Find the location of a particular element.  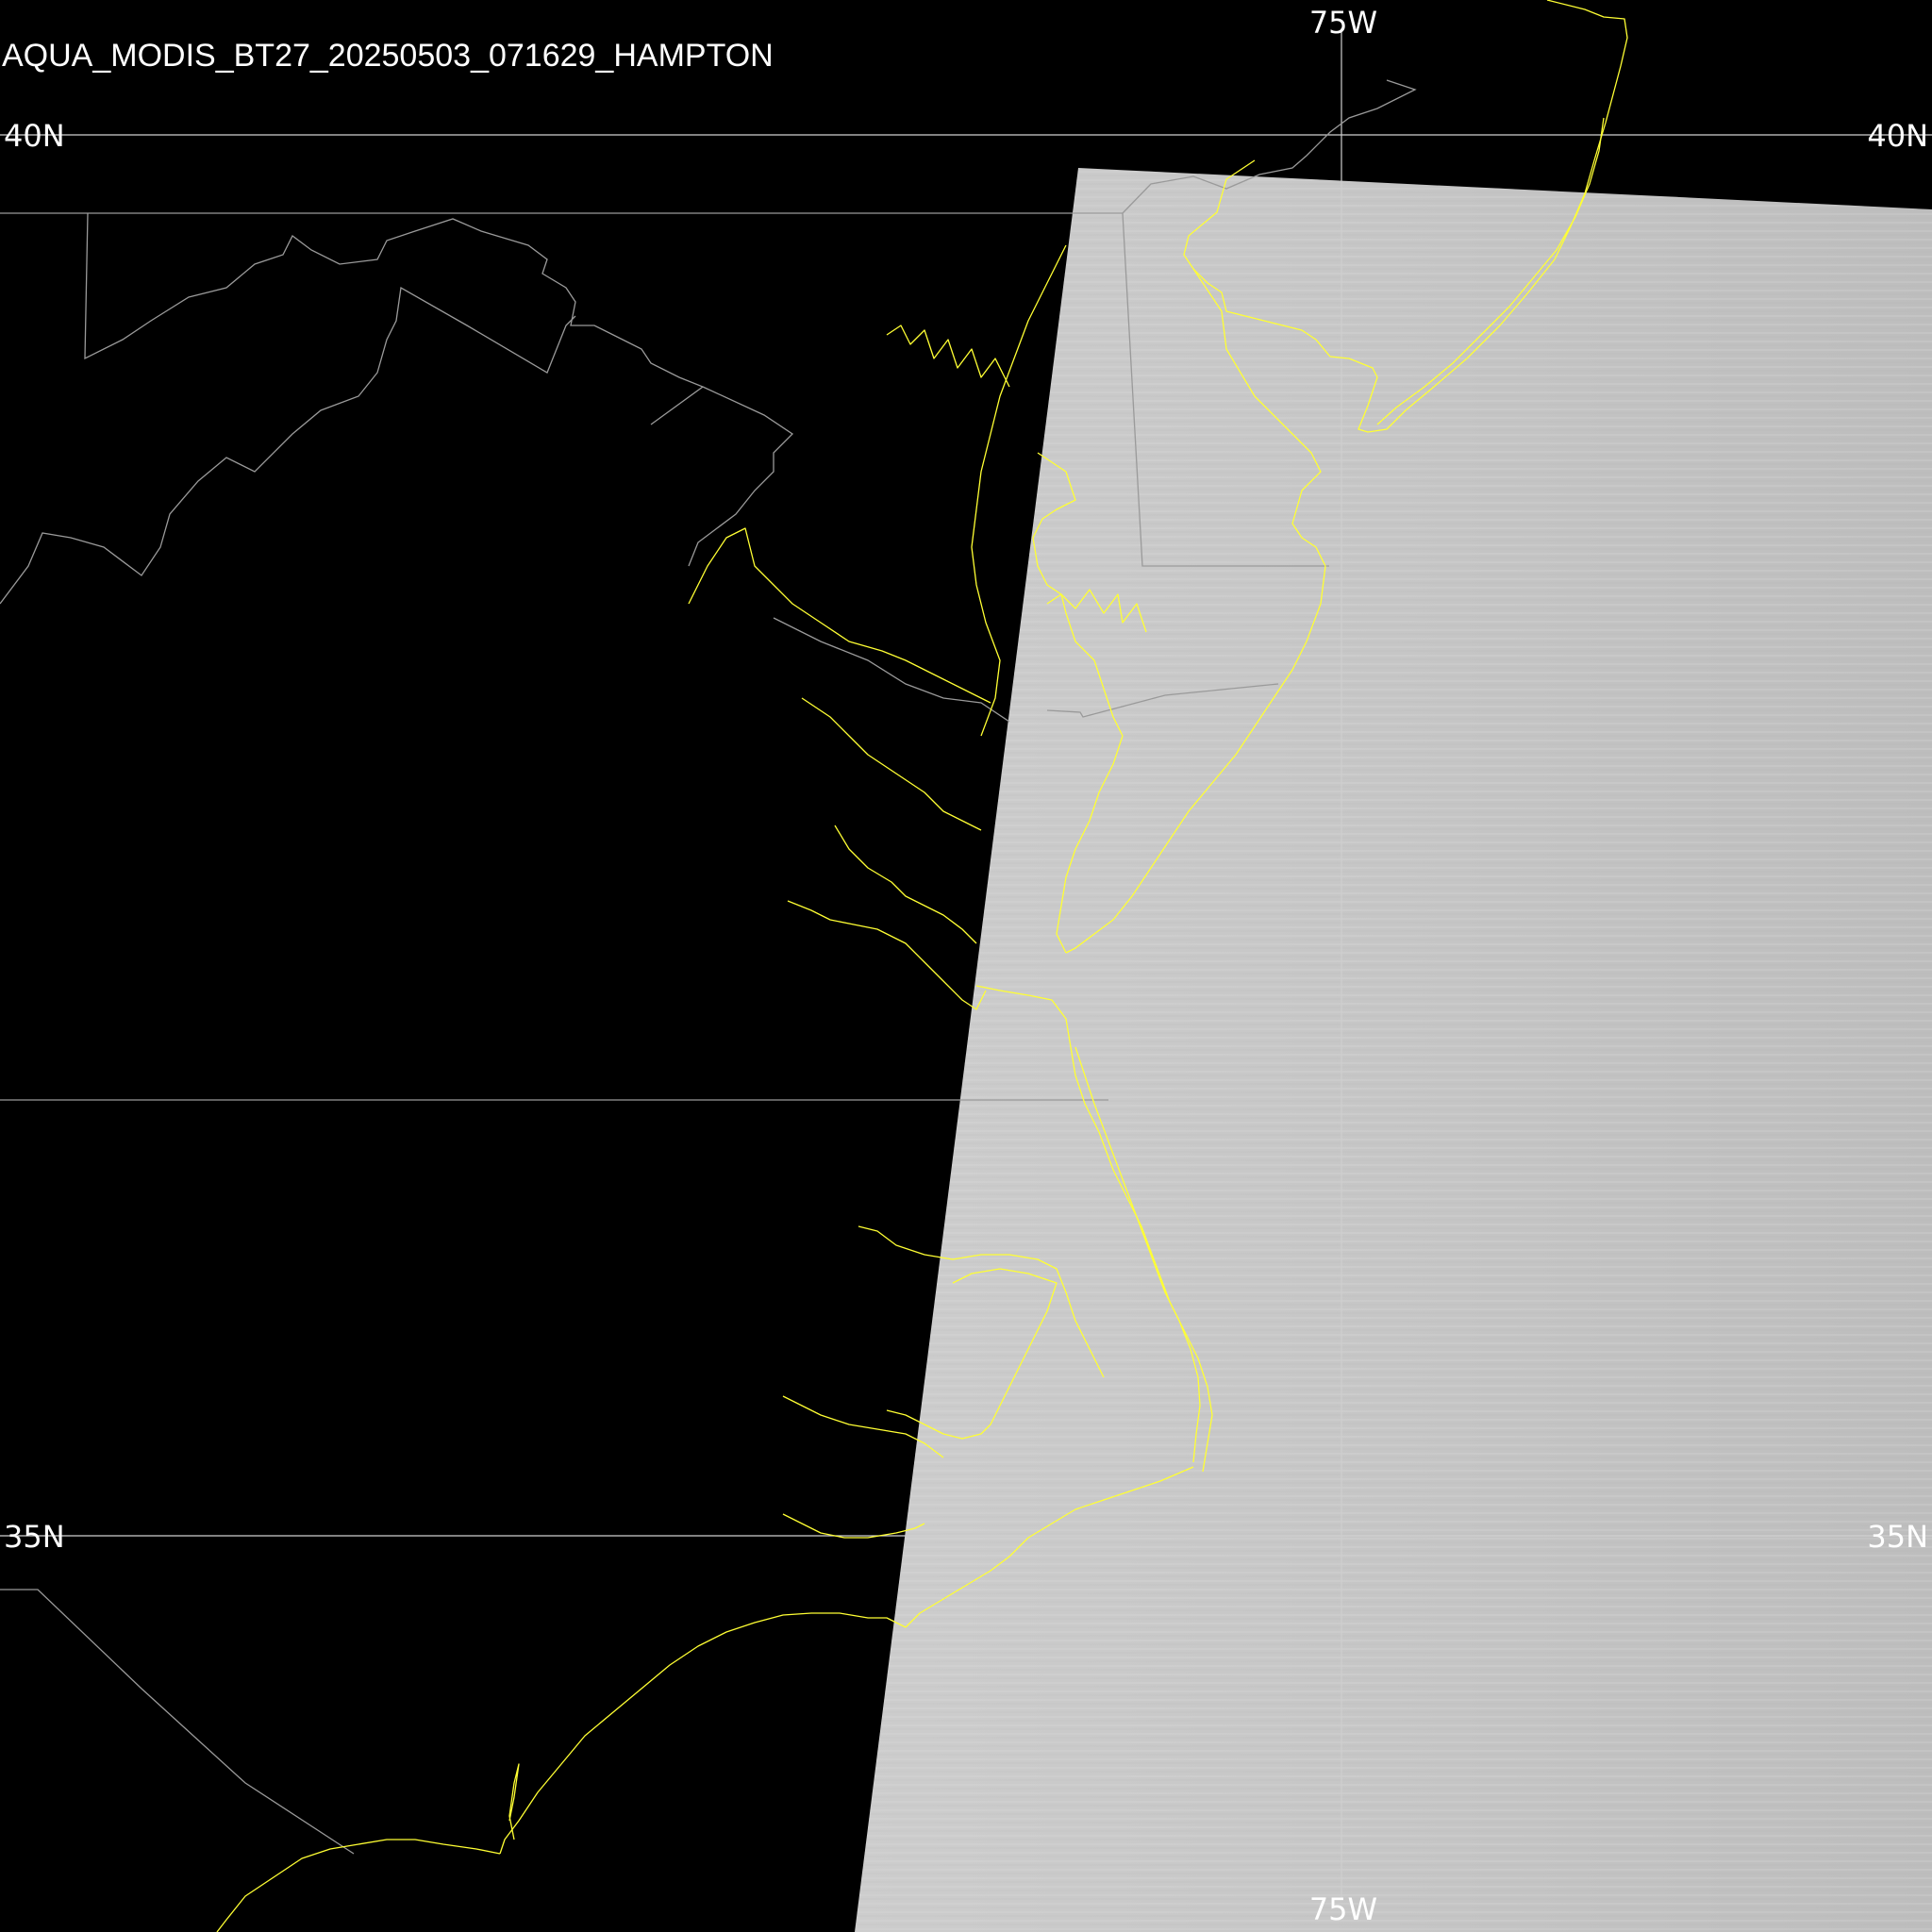

virginia-north-border is located at coordinates (741, 477).